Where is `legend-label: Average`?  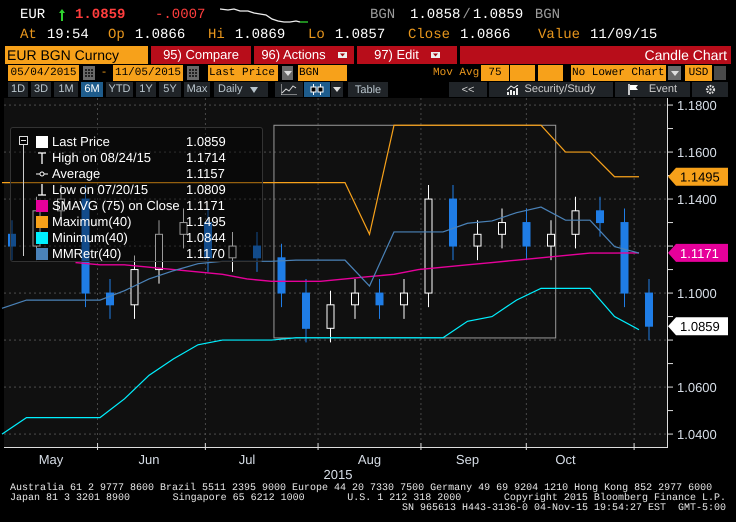 legend-label: Average is located at coordinates (77, 174).